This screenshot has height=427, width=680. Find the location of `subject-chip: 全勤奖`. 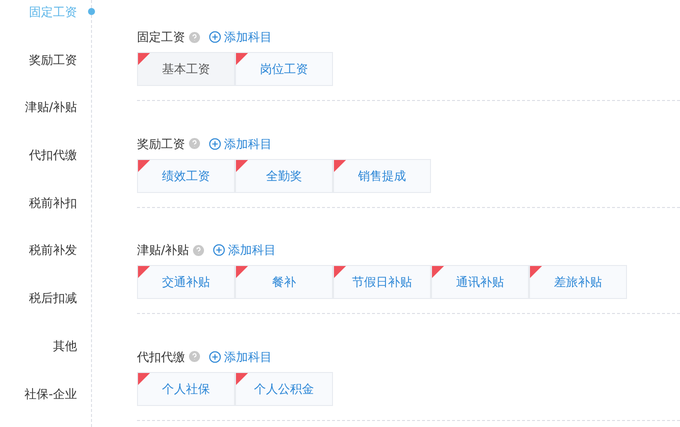

subject-chip: 全勤奖 is located at coordinates (284, 175).